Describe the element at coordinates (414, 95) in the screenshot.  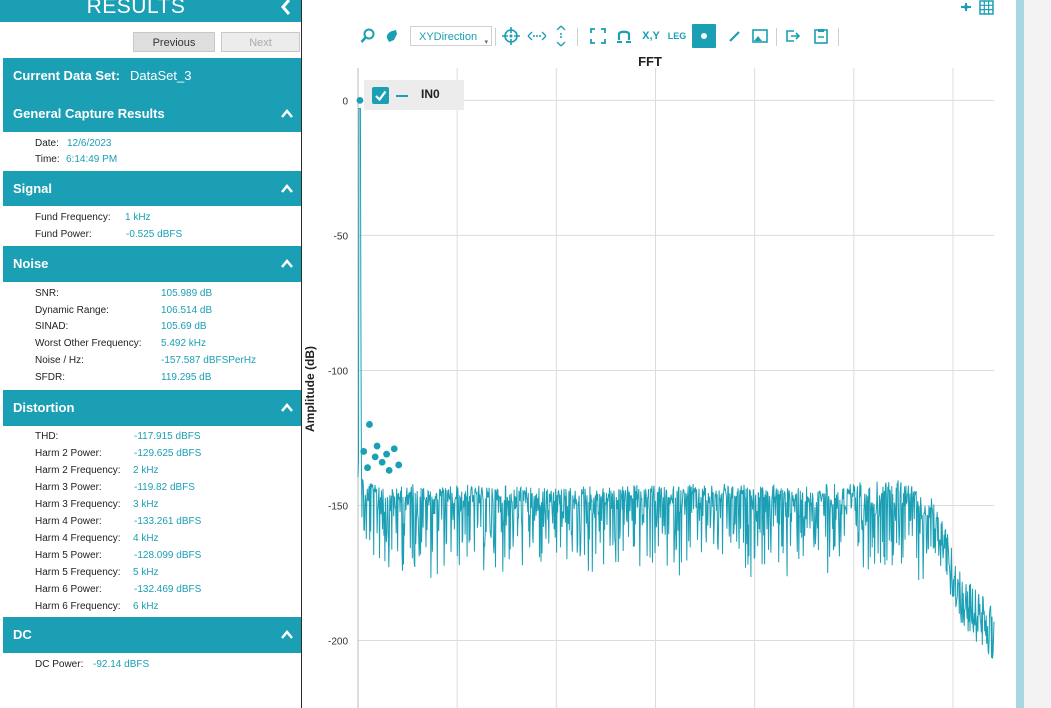
I see `chart-legend: IN0` at that location.